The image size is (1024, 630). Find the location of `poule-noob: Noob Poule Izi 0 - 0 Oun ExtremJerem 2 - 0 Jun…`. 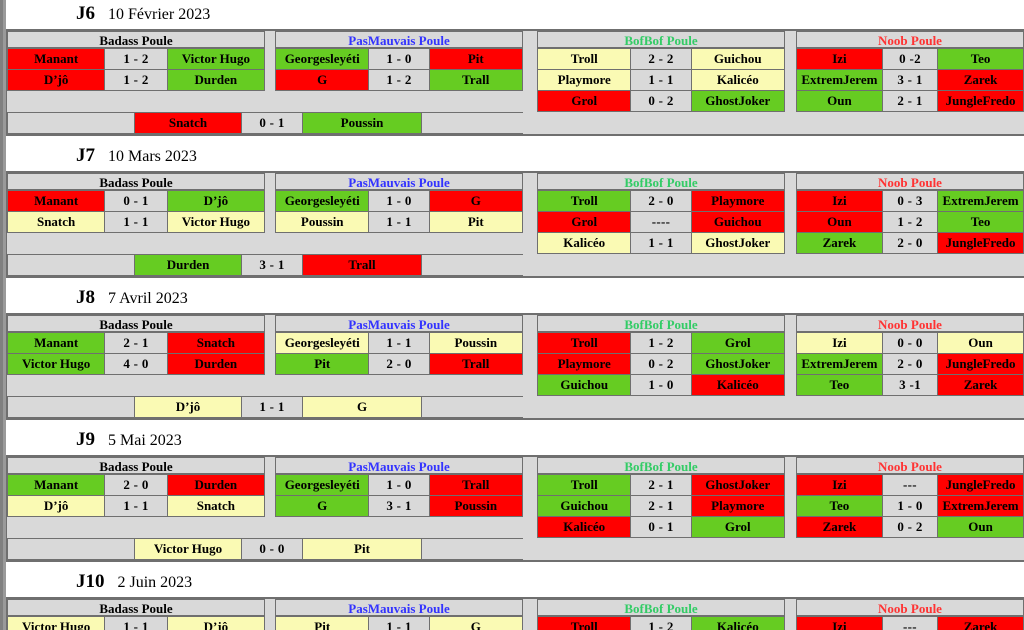

poule-noob: Noob Poule Izi 0 - 0 Oun ExtremJerem 2 - 0 Jun… is located at coordinates (910, 355).